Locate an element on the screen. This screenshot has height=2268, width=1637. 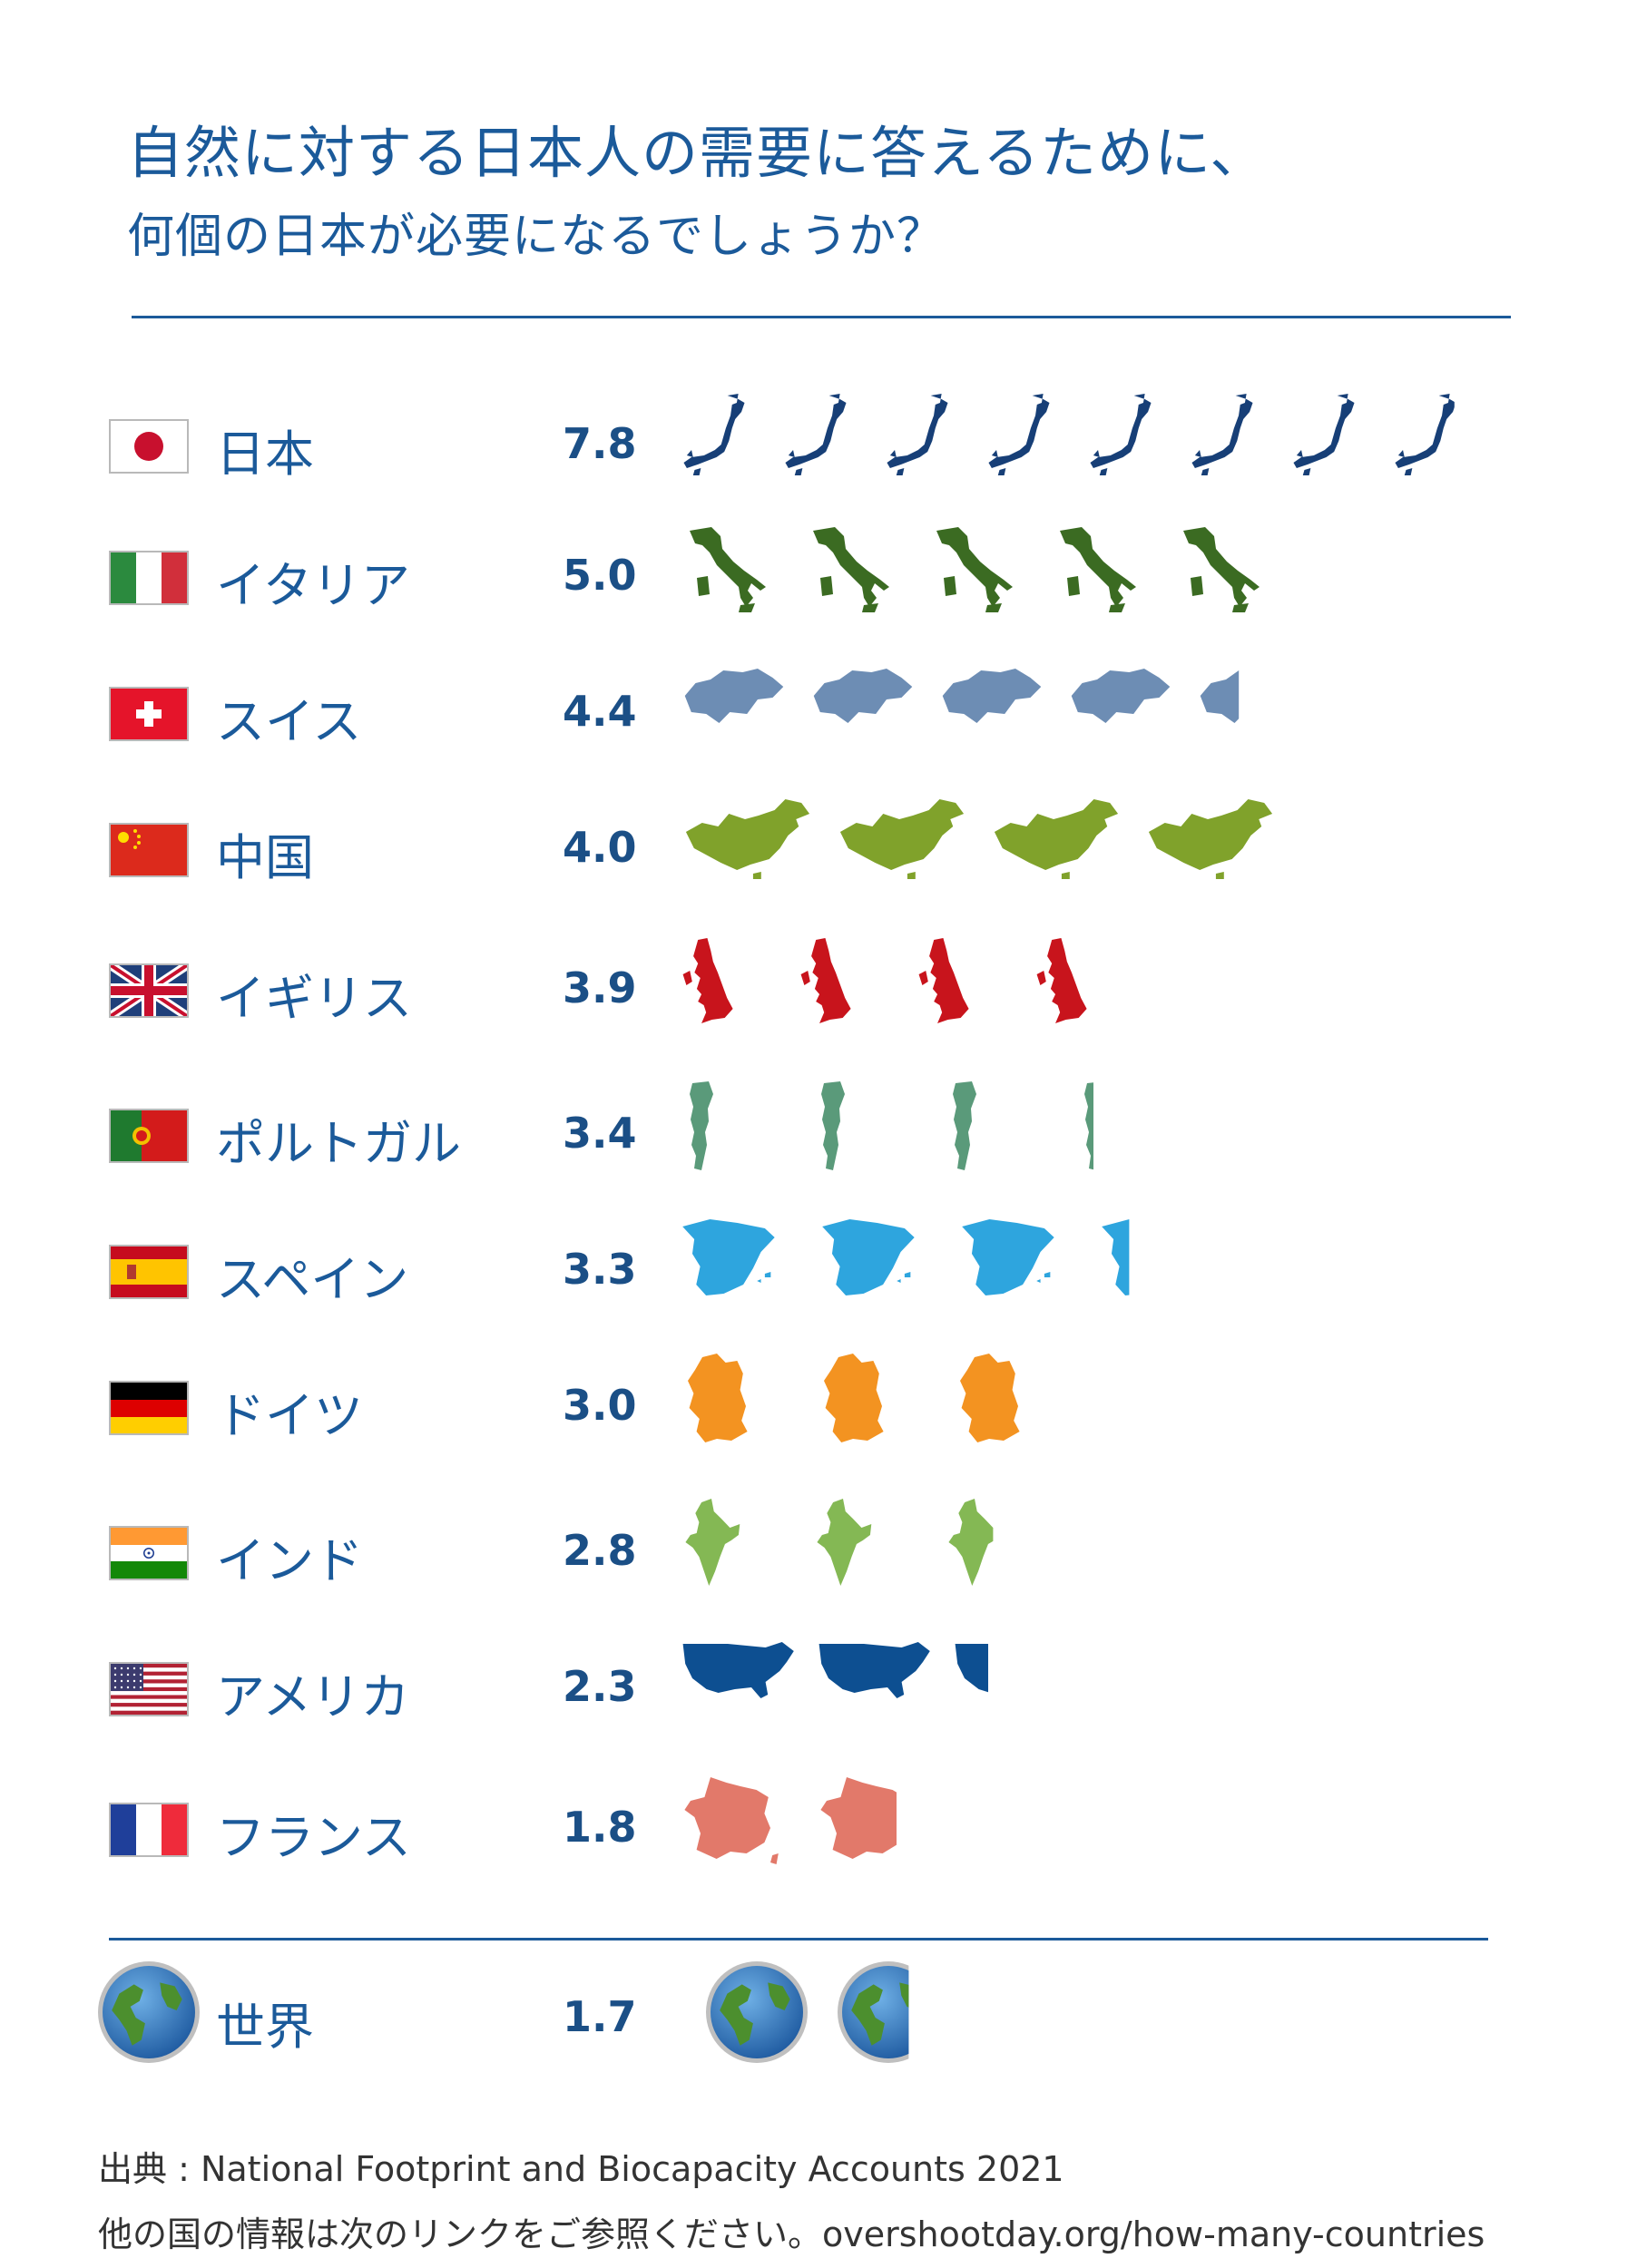
globe-icon is located at coordinates (757, 2012).